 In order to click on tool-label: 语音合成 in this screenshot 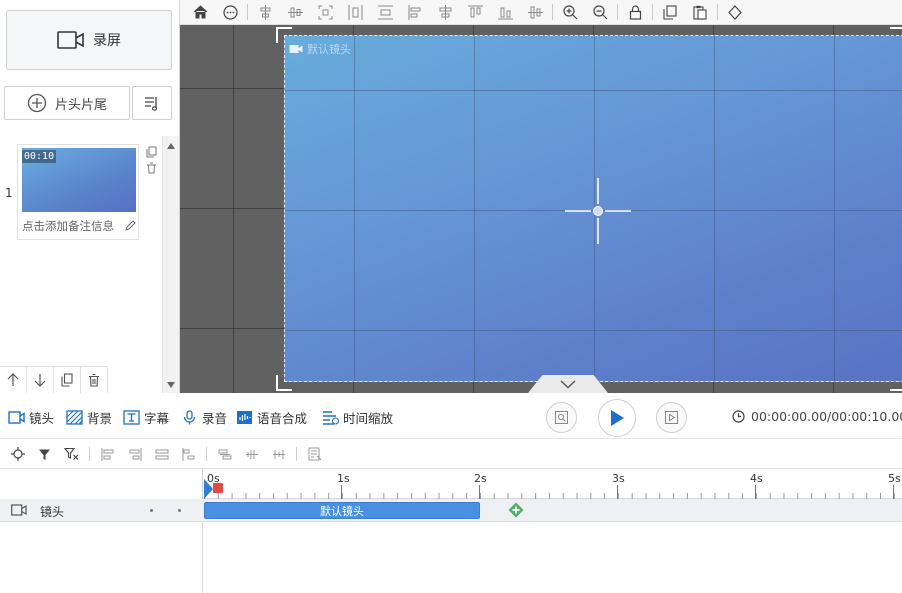, I will do `click(282, 418)`.